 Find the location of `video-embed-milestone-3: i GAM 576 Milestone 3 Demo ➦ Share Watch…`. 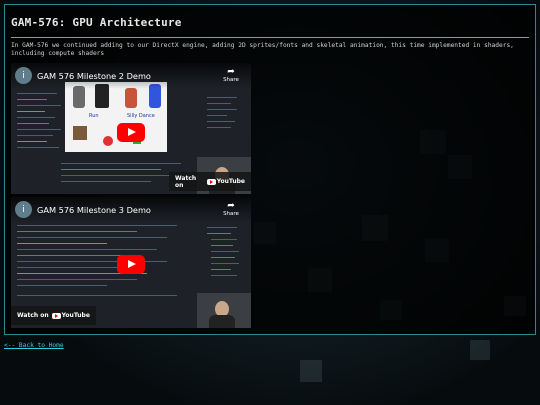

video-embed-milestone-3: i GAM 576 Milestone 3 Demo ➦ Share Watch… is located at coordinates (131, 262).